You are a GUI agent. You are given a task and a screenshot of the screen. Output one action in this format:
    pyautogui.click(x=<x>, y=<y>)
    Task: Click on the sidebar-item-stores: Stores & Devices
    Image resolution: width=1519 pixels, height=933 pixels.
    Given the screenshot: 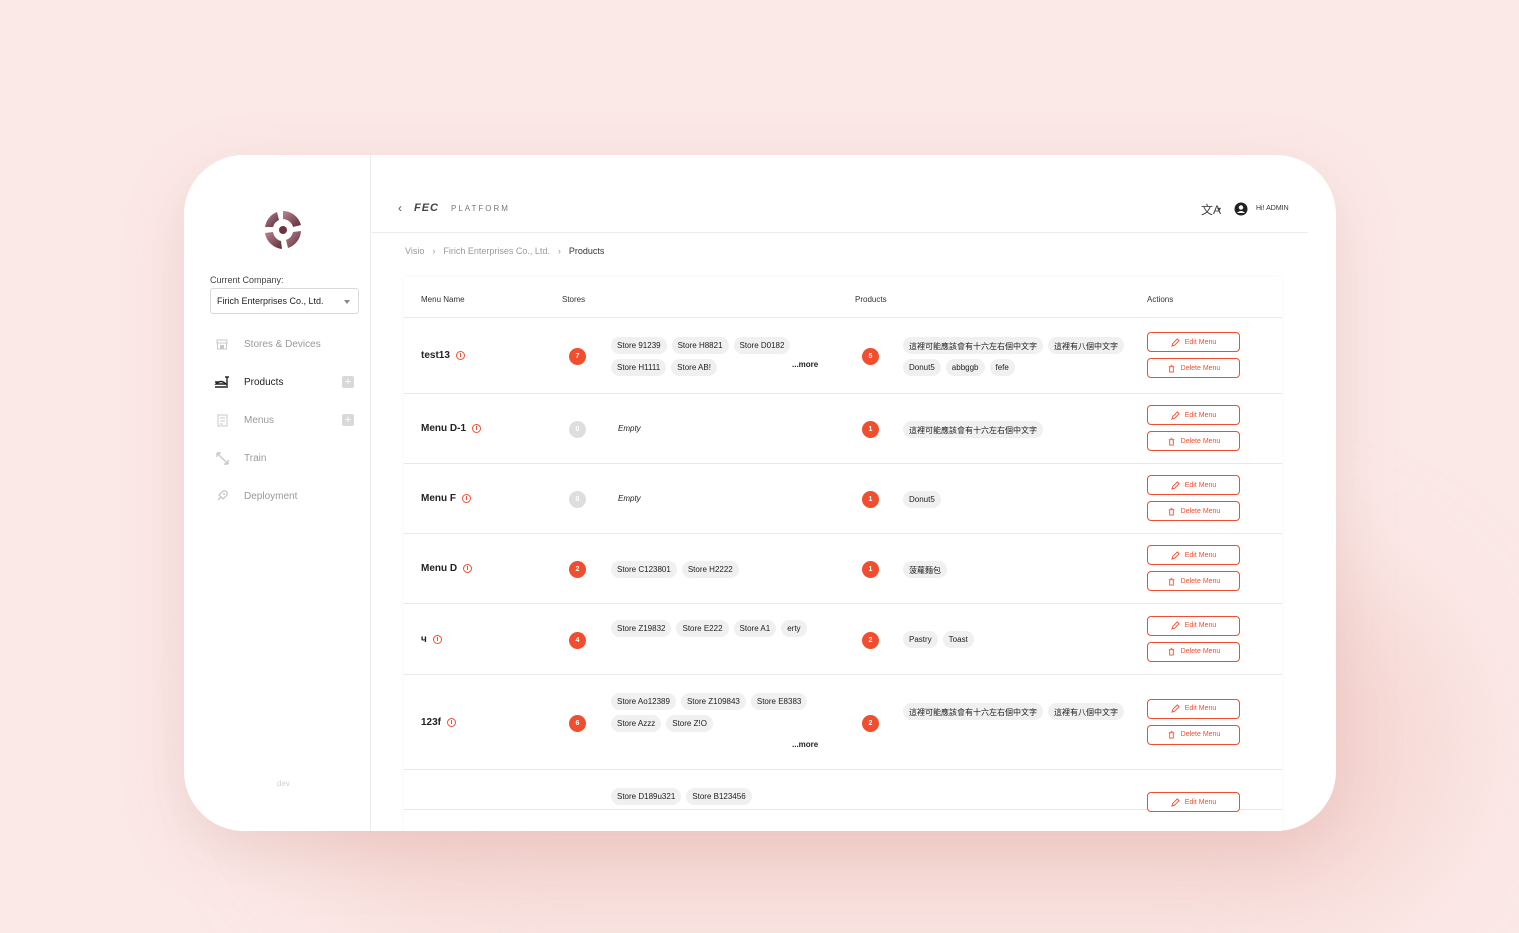 What is the action you would take?
    pyautogui.click(x=289, y=344)
    